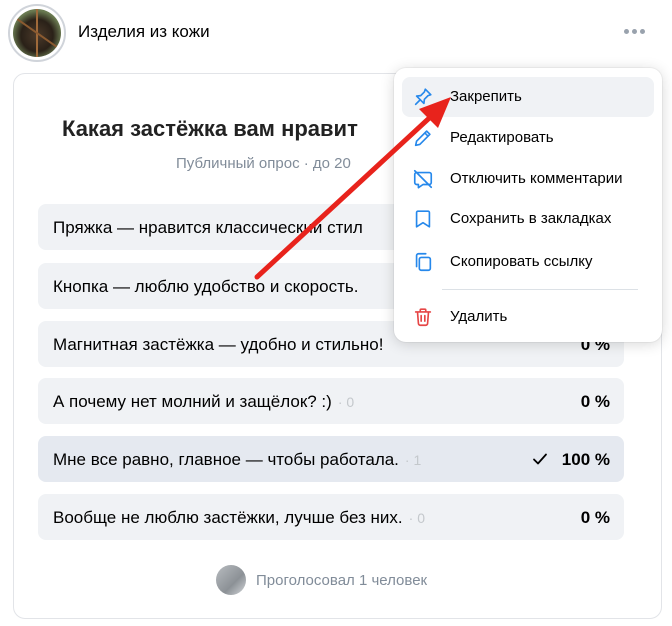 The height and width of the screenshot is (626, 672). I want to click on poll-option-text: А почему нет молний и защёлок? :), so click(192, 401).